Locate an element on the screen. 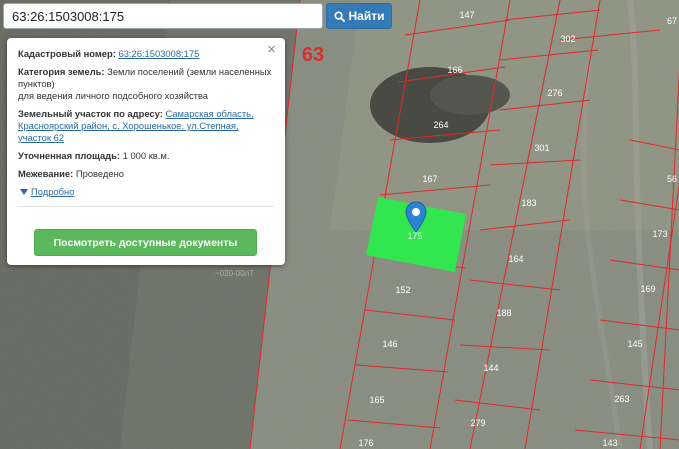  cadastral-number-label: Кадастровый номер: is located at coordinates (67, 53).